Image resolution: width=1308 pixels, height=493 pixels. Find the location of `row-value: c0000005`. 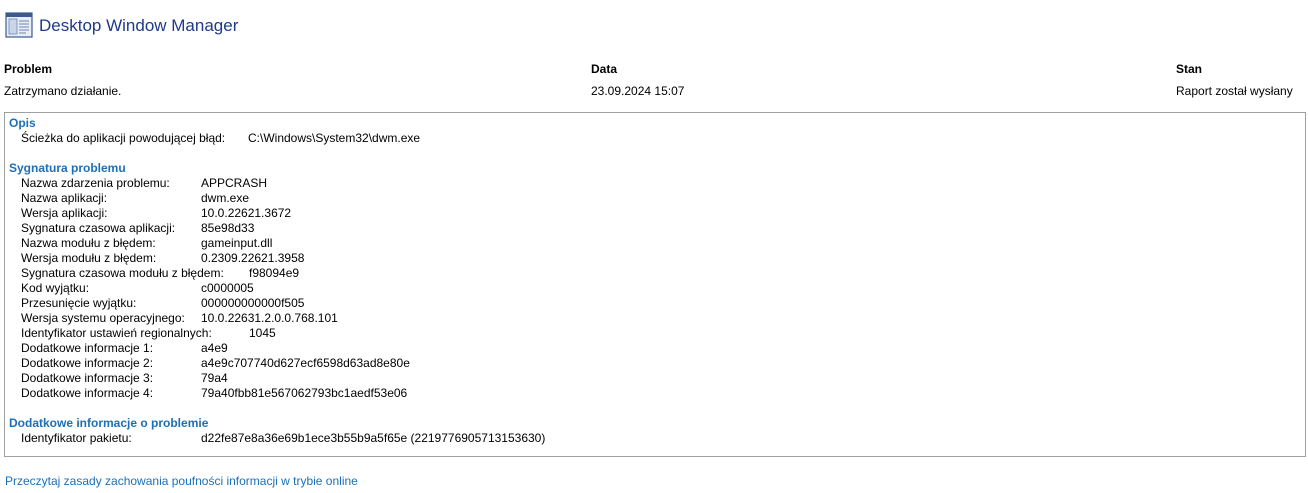

row-value: c0000005 is located at coordinates (227, 288).